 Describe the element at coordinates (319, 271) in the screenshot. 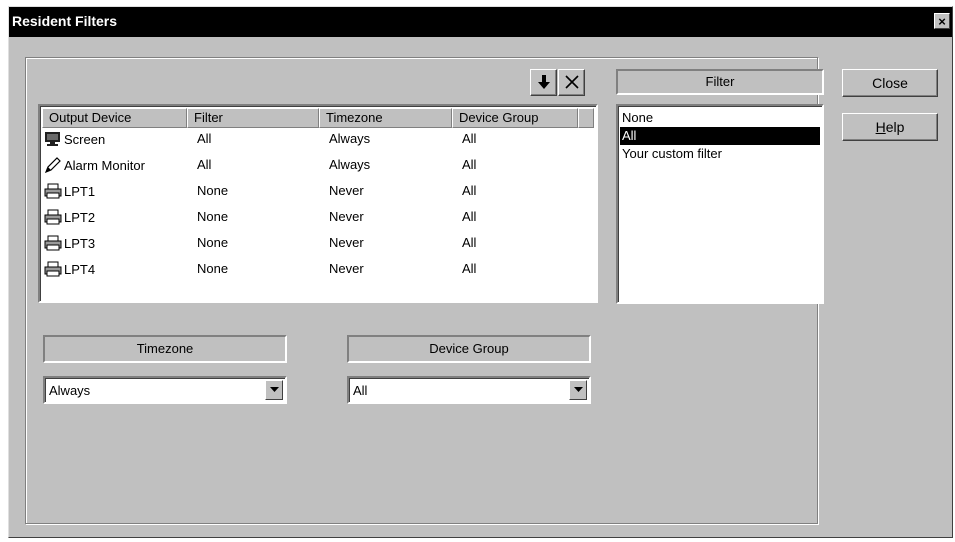

I see `table-row: LPT4 None Never All` at that location.